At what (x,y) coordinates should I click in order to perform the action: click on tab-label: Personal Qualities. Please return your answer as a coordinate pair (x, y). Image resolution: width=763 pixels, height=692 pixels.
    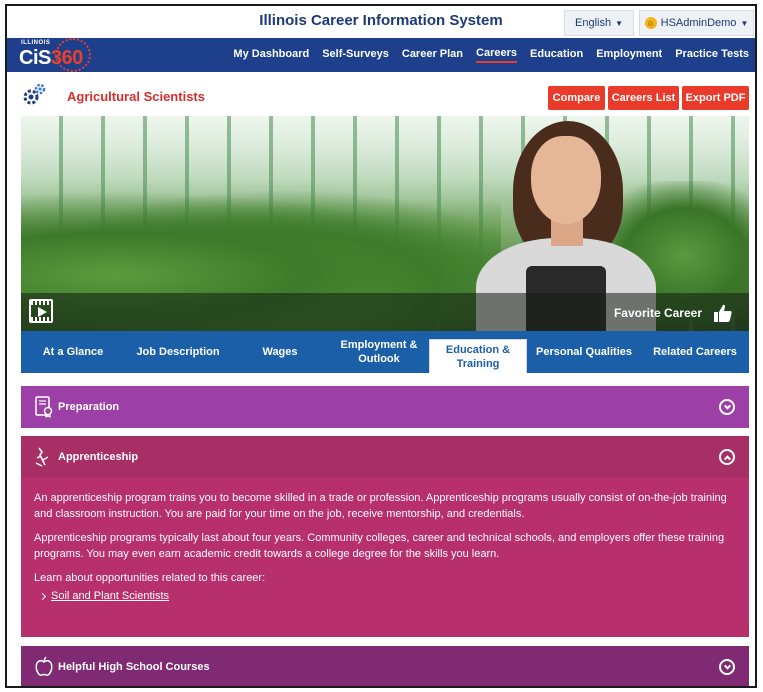
    Looking at the image, I should click on (584, 352).